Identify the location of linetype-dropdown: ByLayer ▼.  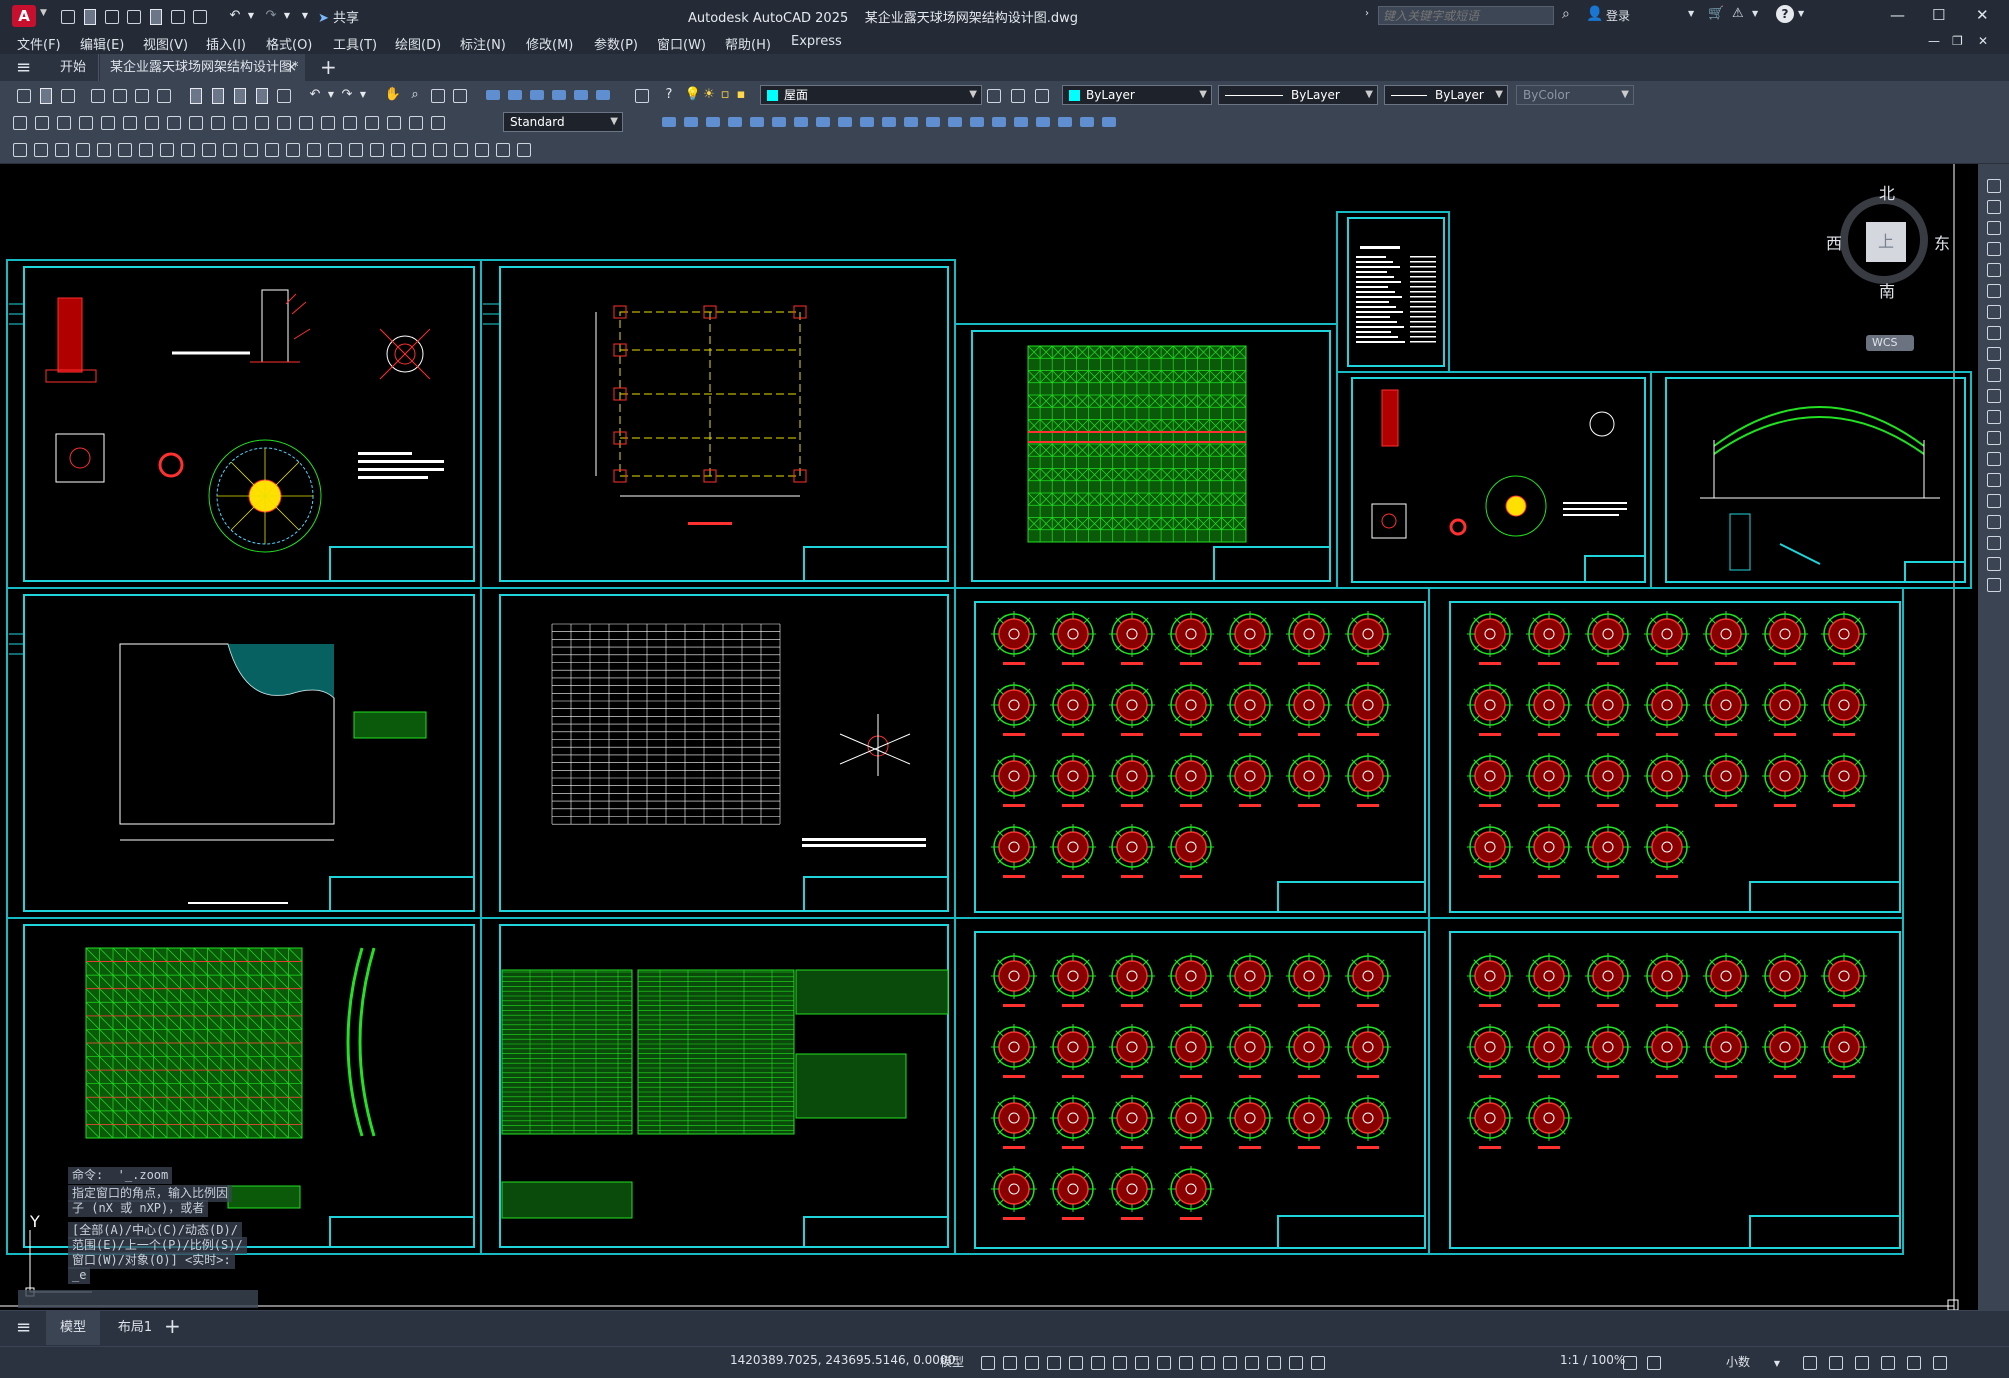
(1298, 95).